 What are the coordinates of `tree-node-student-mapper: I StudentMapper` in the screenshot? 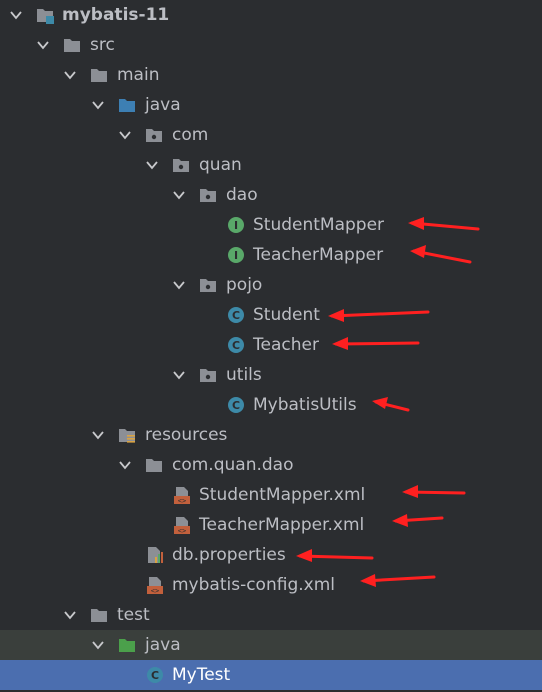 It's located at (271, 225).